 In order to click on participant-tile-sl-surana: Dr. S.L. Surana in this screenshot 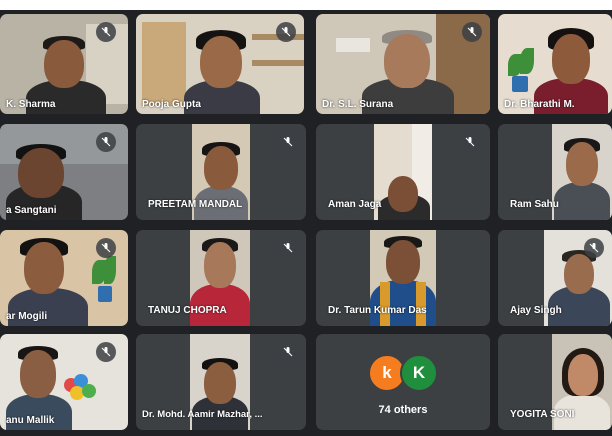, I will do `click(403, 64)`.